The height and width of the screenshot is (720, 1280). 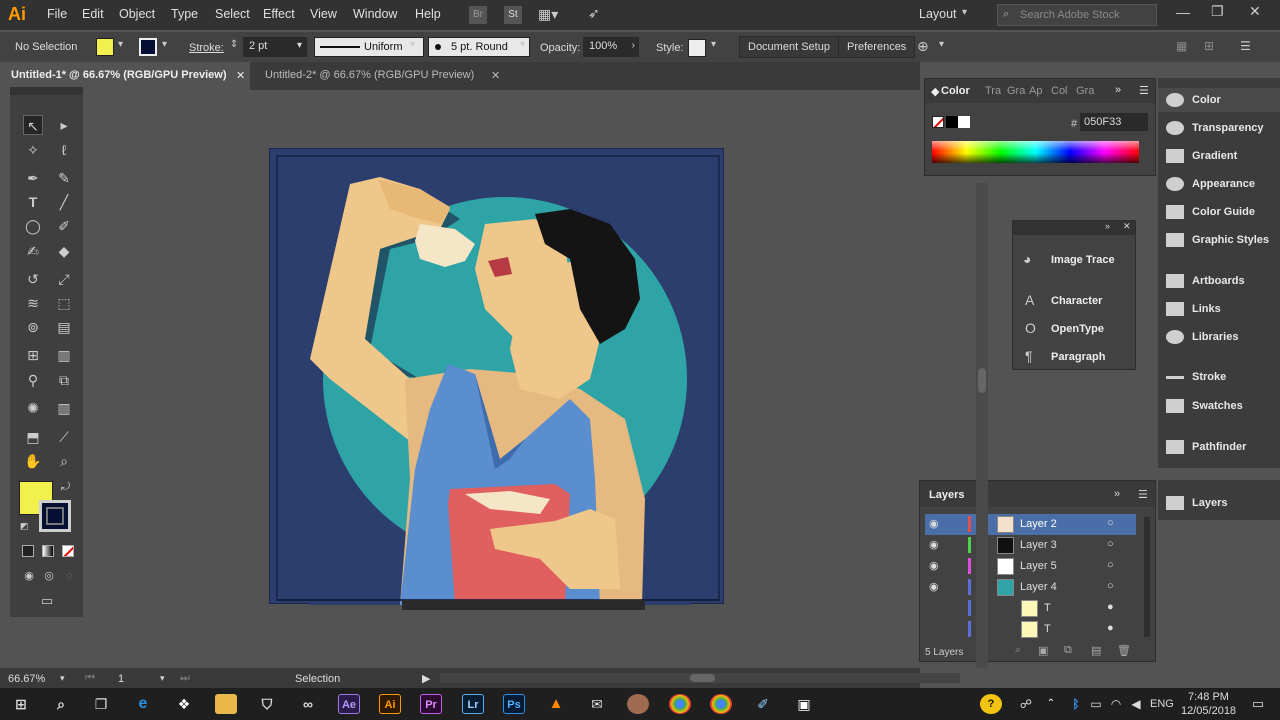 I want to click on premiere-icon: Pr, so click(x=431, y=704).